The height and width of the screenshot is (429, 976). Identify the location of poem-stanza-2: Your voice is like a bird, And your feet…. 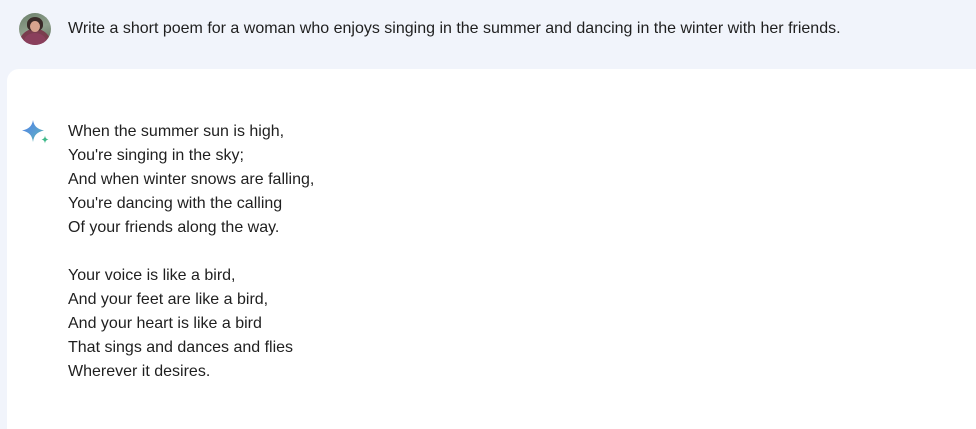
(191, 324).